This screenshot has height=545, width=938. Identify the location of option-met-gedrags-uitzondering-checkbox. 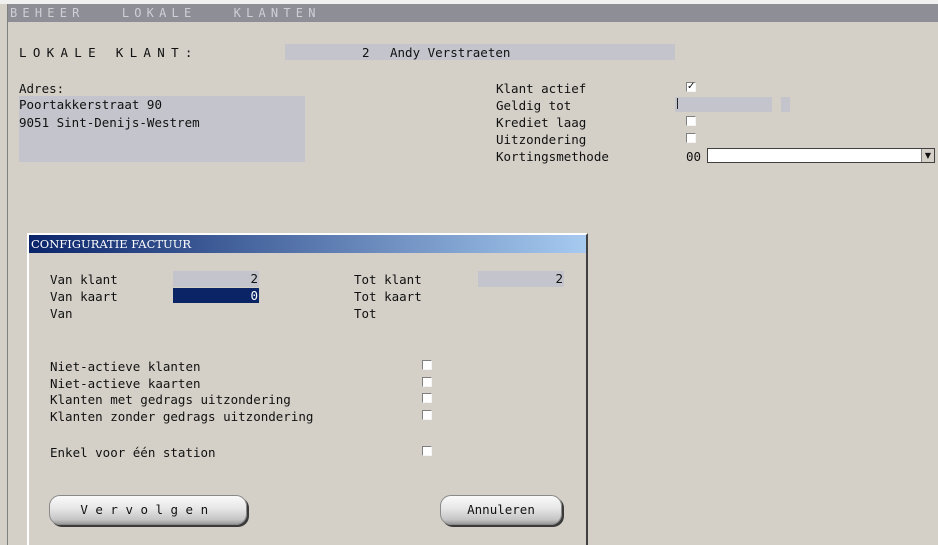
(427, 398).